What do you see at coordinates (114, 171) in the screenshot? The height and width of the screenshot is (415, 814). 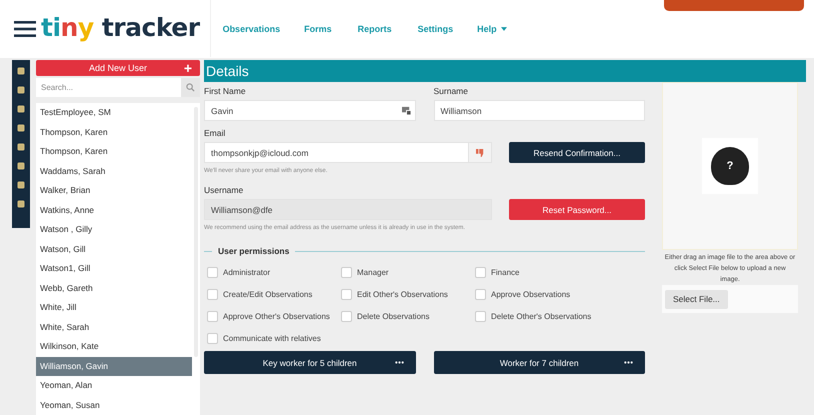 I see `user-item: Waddams, Sarah` at bounding box center [114, 171].